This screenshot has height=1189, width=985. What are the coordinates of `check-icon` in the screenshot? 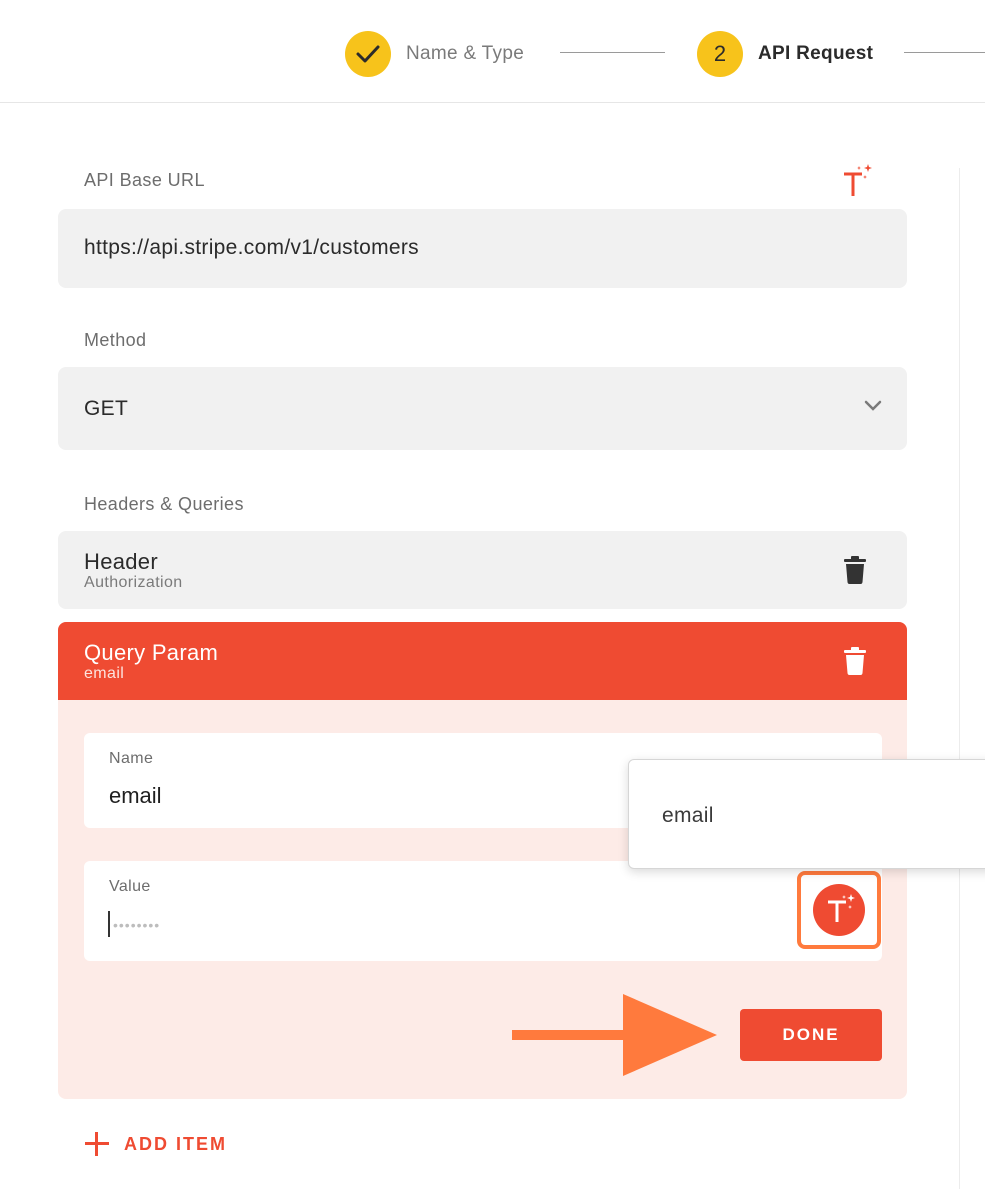 It's located at (368, 54).